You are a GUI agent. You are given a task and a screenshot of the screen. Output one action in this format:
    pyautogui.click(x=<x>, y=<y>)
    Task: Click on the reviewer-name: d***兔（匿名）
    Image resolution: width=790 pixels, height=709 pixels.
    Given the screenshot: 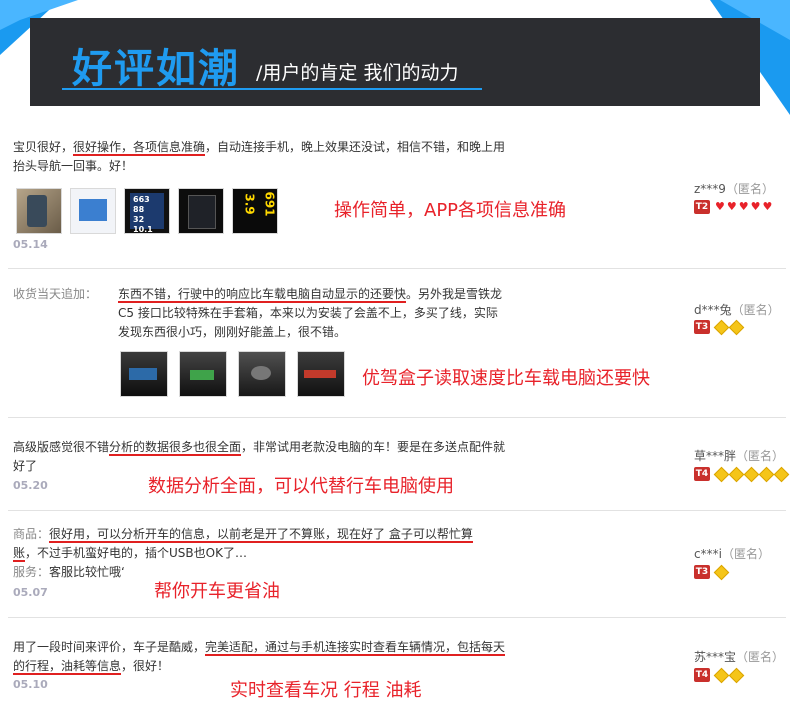 What is the action you would take?
    pyautogui.click(x=737, y=309)
    